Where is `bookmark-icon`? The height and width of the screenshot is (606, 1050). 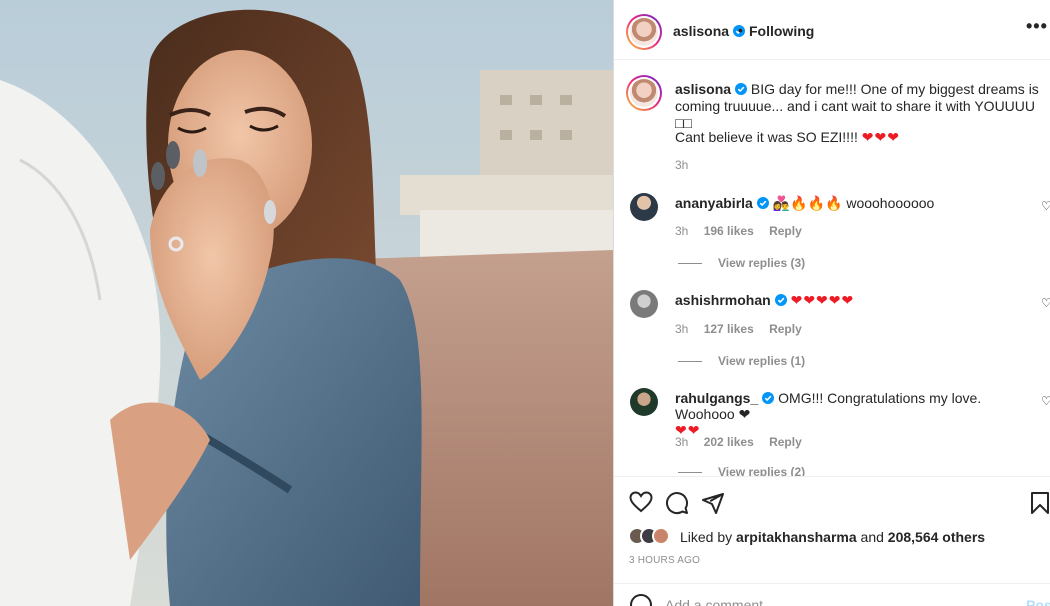
bookmark-icon is located at coordinates (1040, 503).